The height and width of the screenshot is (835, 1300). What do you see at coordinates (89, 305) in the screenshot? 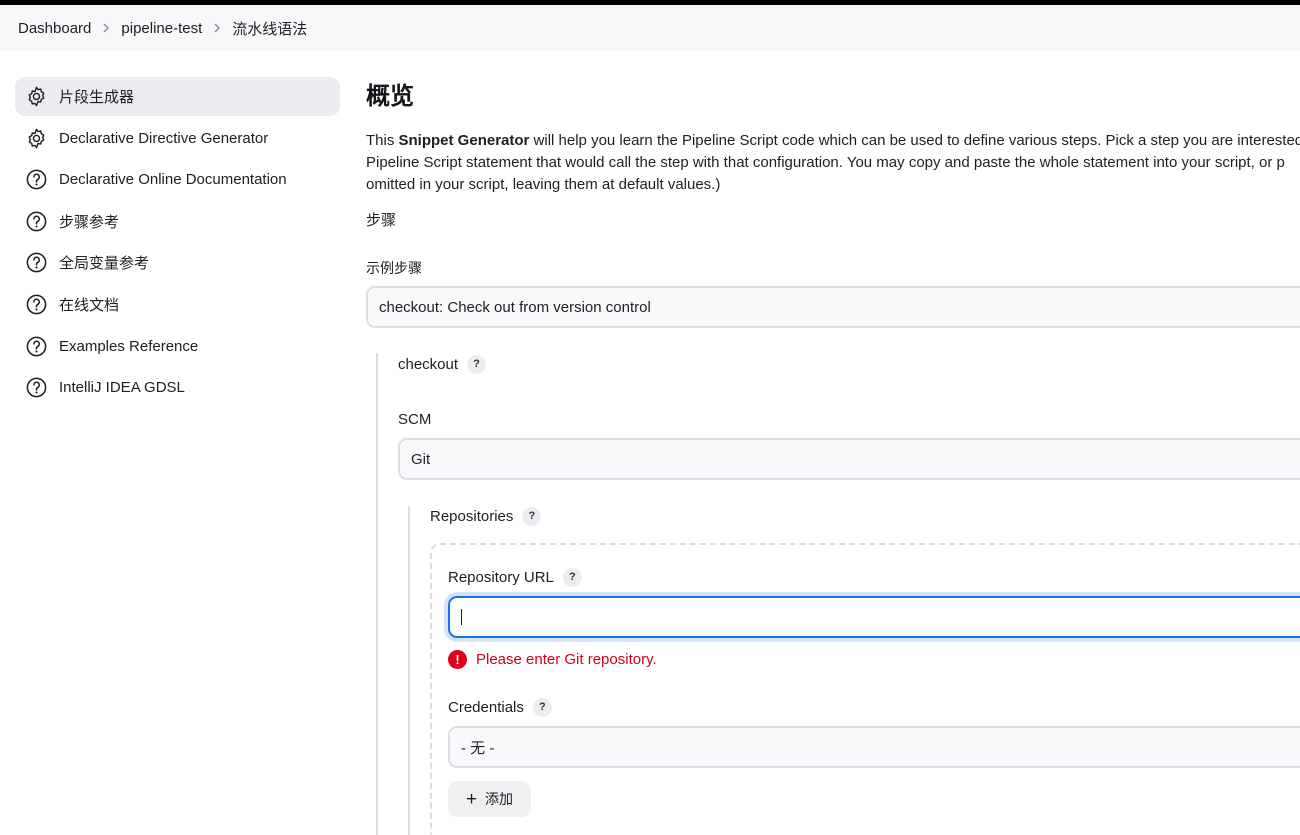
I see `sidebar-item-label: 在线文档` at bounding box center [89, 305].